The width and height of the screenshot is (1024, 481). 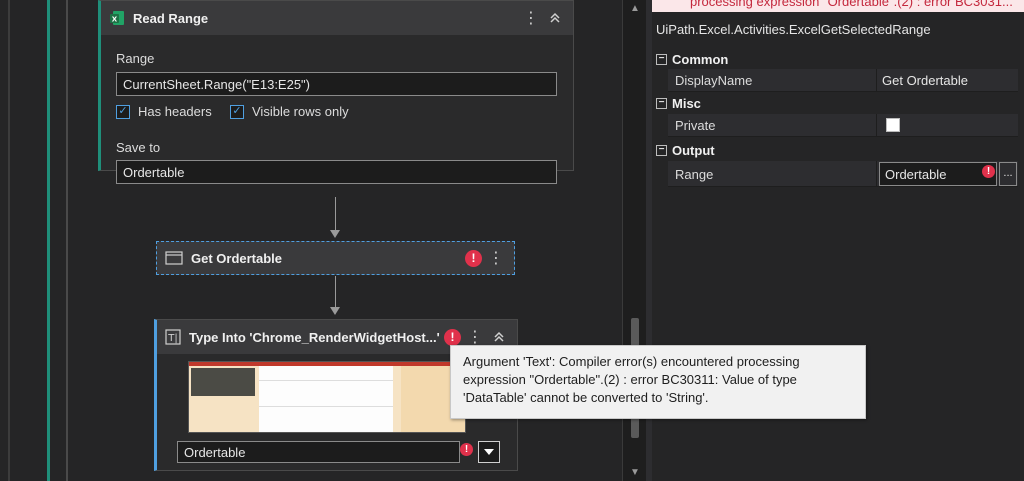 I want to click on category-label: Misc, so click(x=686, y=103).